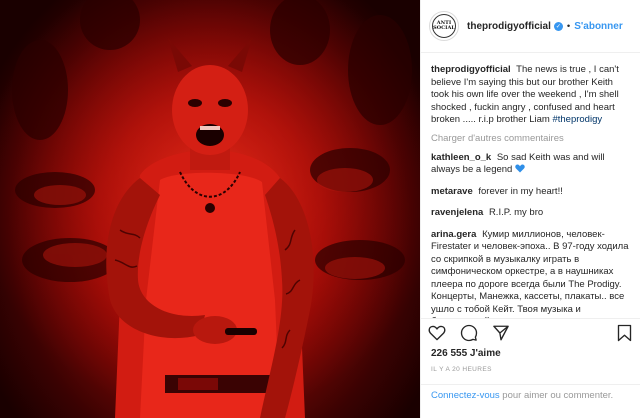  I want to click on action-bar, so click(530, 332).